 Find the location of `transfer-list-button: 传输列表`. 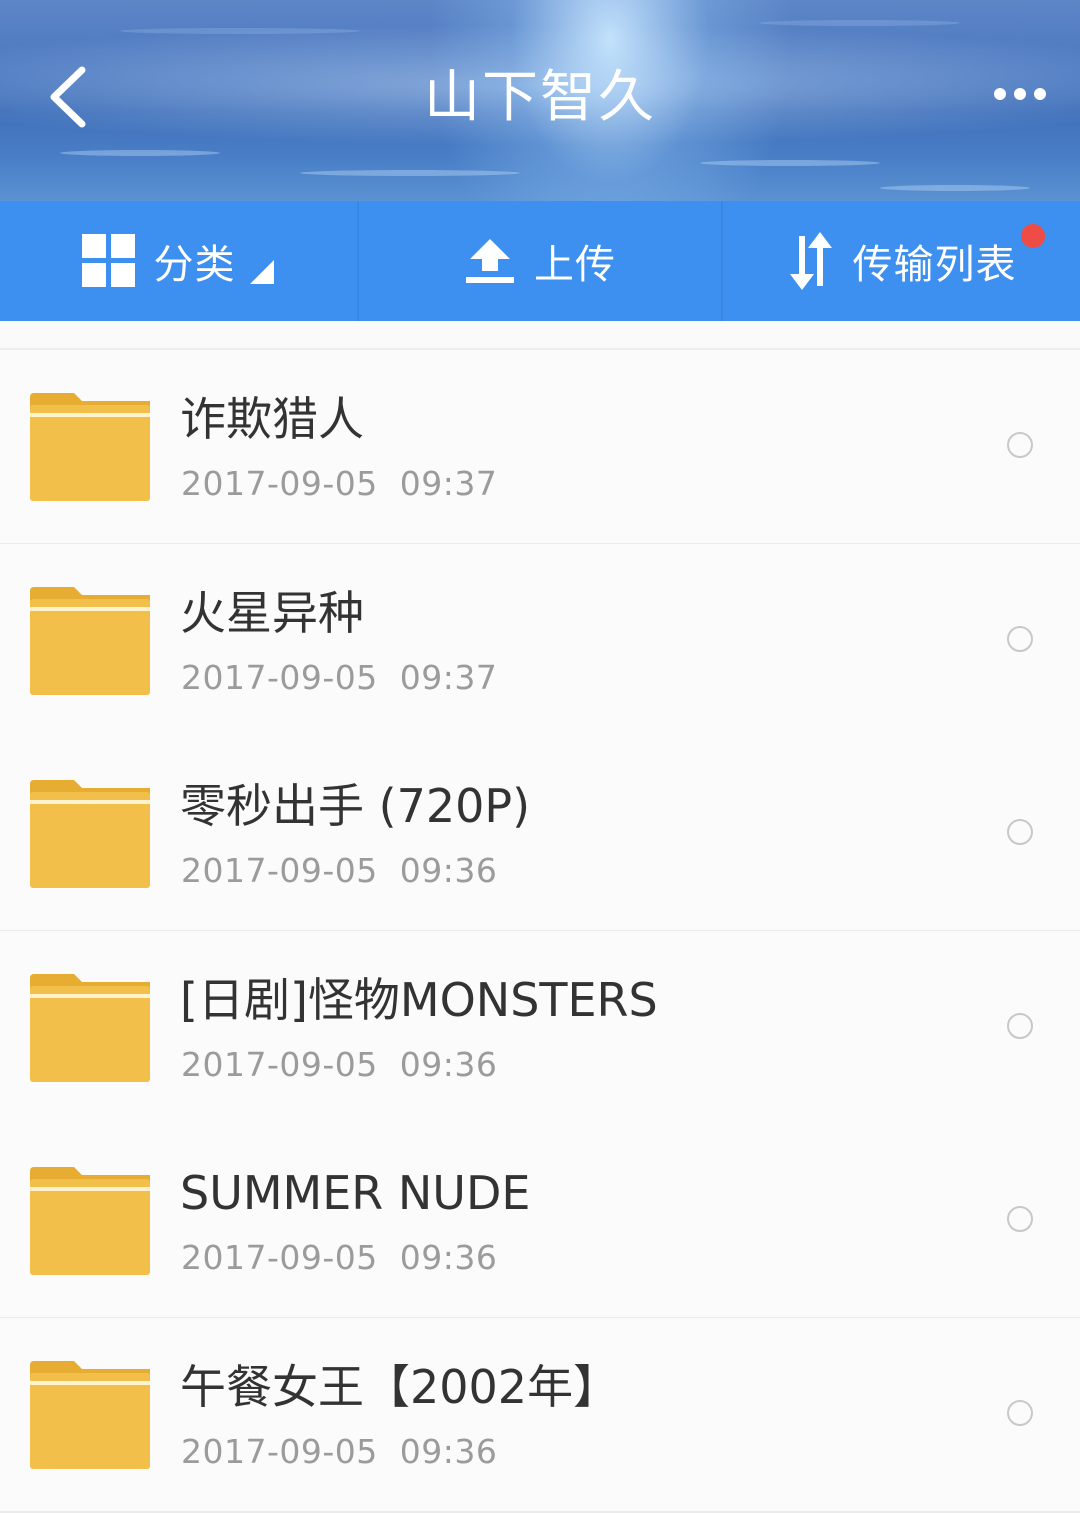

transfer-list-button: 传输列表 is located at coordinates (901, 261).